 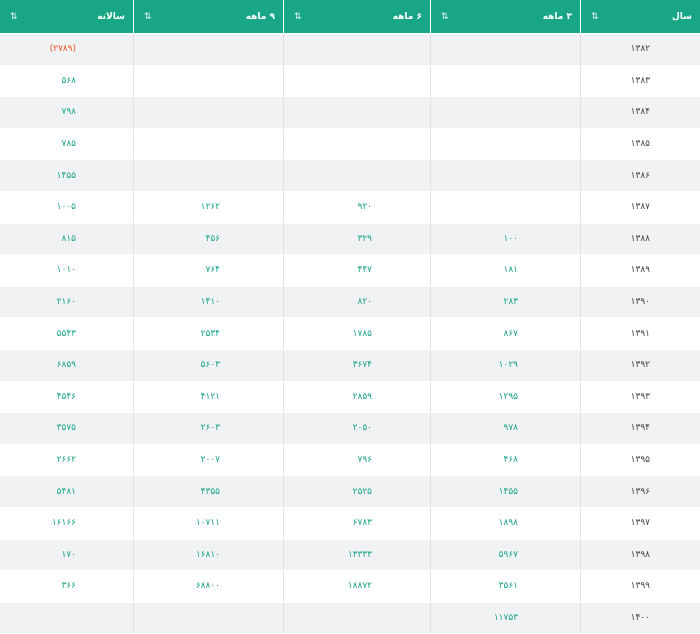 I want to click on table-row: ۱۳۹۳ ۱۲۹۵ ۲۸۵۹ ۴۱۲۱ ۴۵۴۶, so click(x=350, y=397).